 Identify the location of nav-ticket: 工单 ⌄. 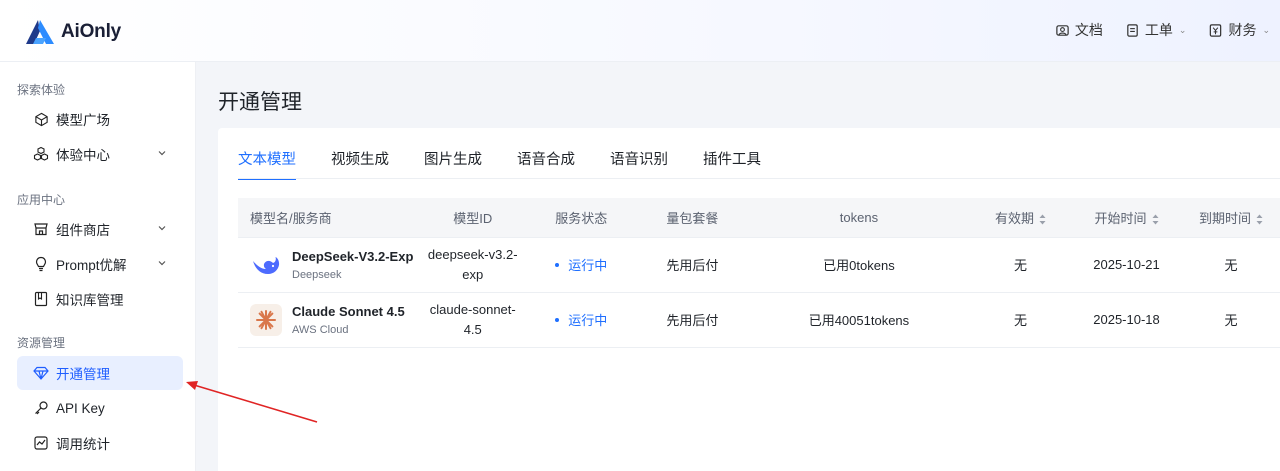
(1156, 30).